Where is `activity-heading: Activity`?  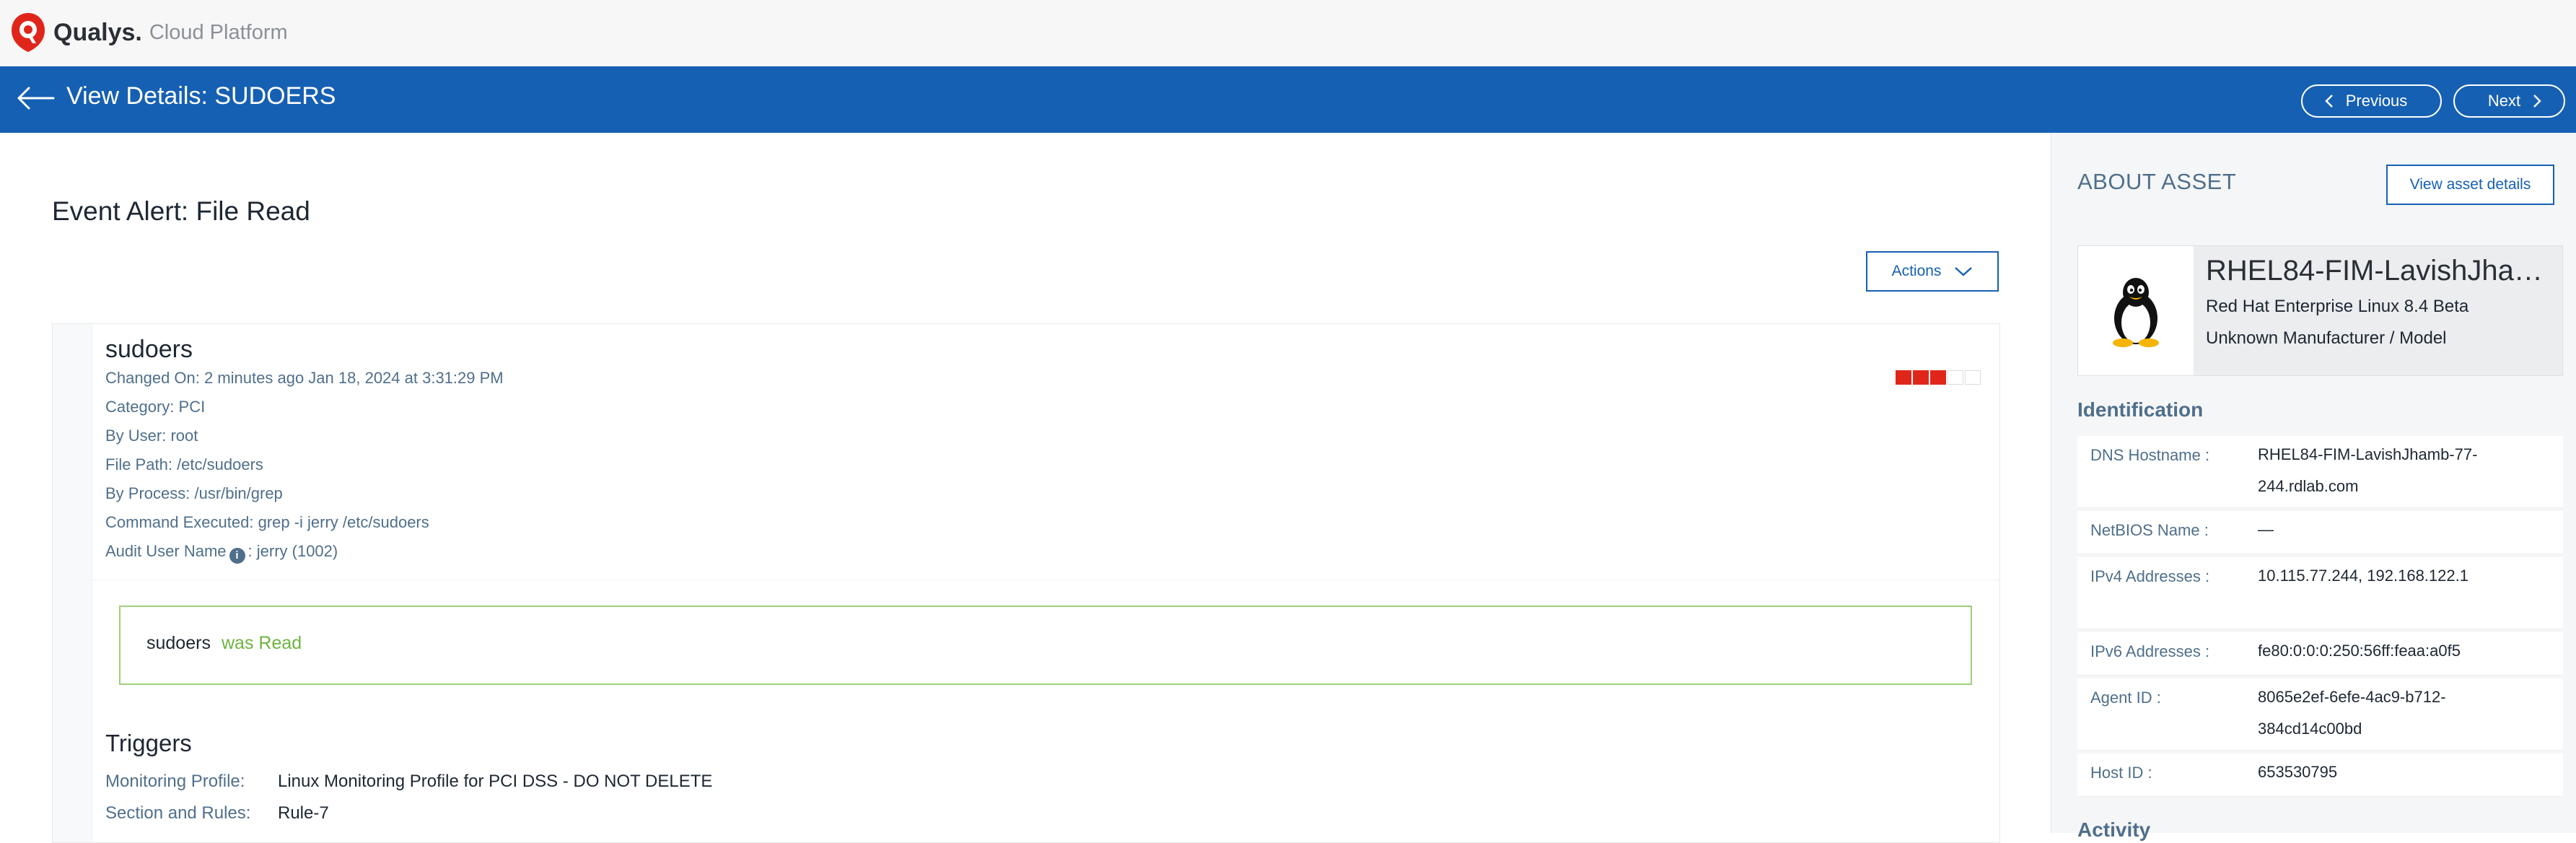 activity-heading: Activity is located at coordinates (2114, 829).